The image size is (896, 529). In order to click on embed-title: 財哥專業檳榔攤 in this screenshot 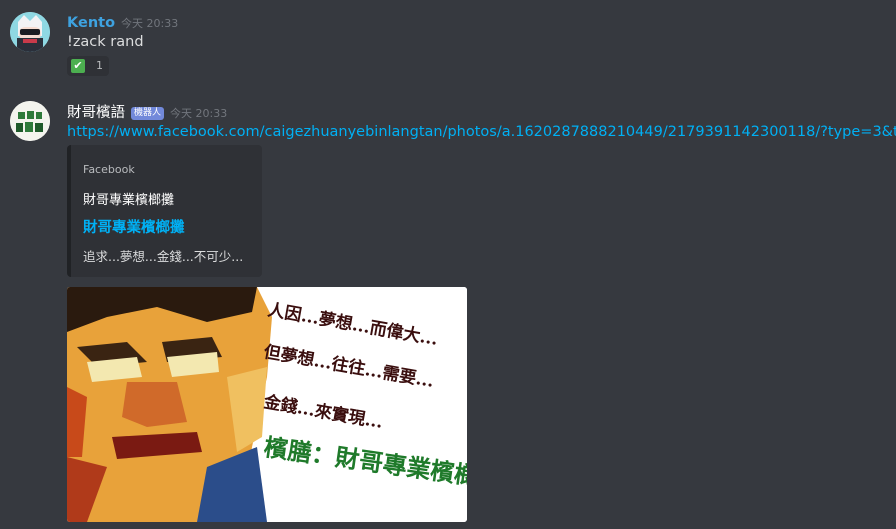, I will do `click(134, 226)`.